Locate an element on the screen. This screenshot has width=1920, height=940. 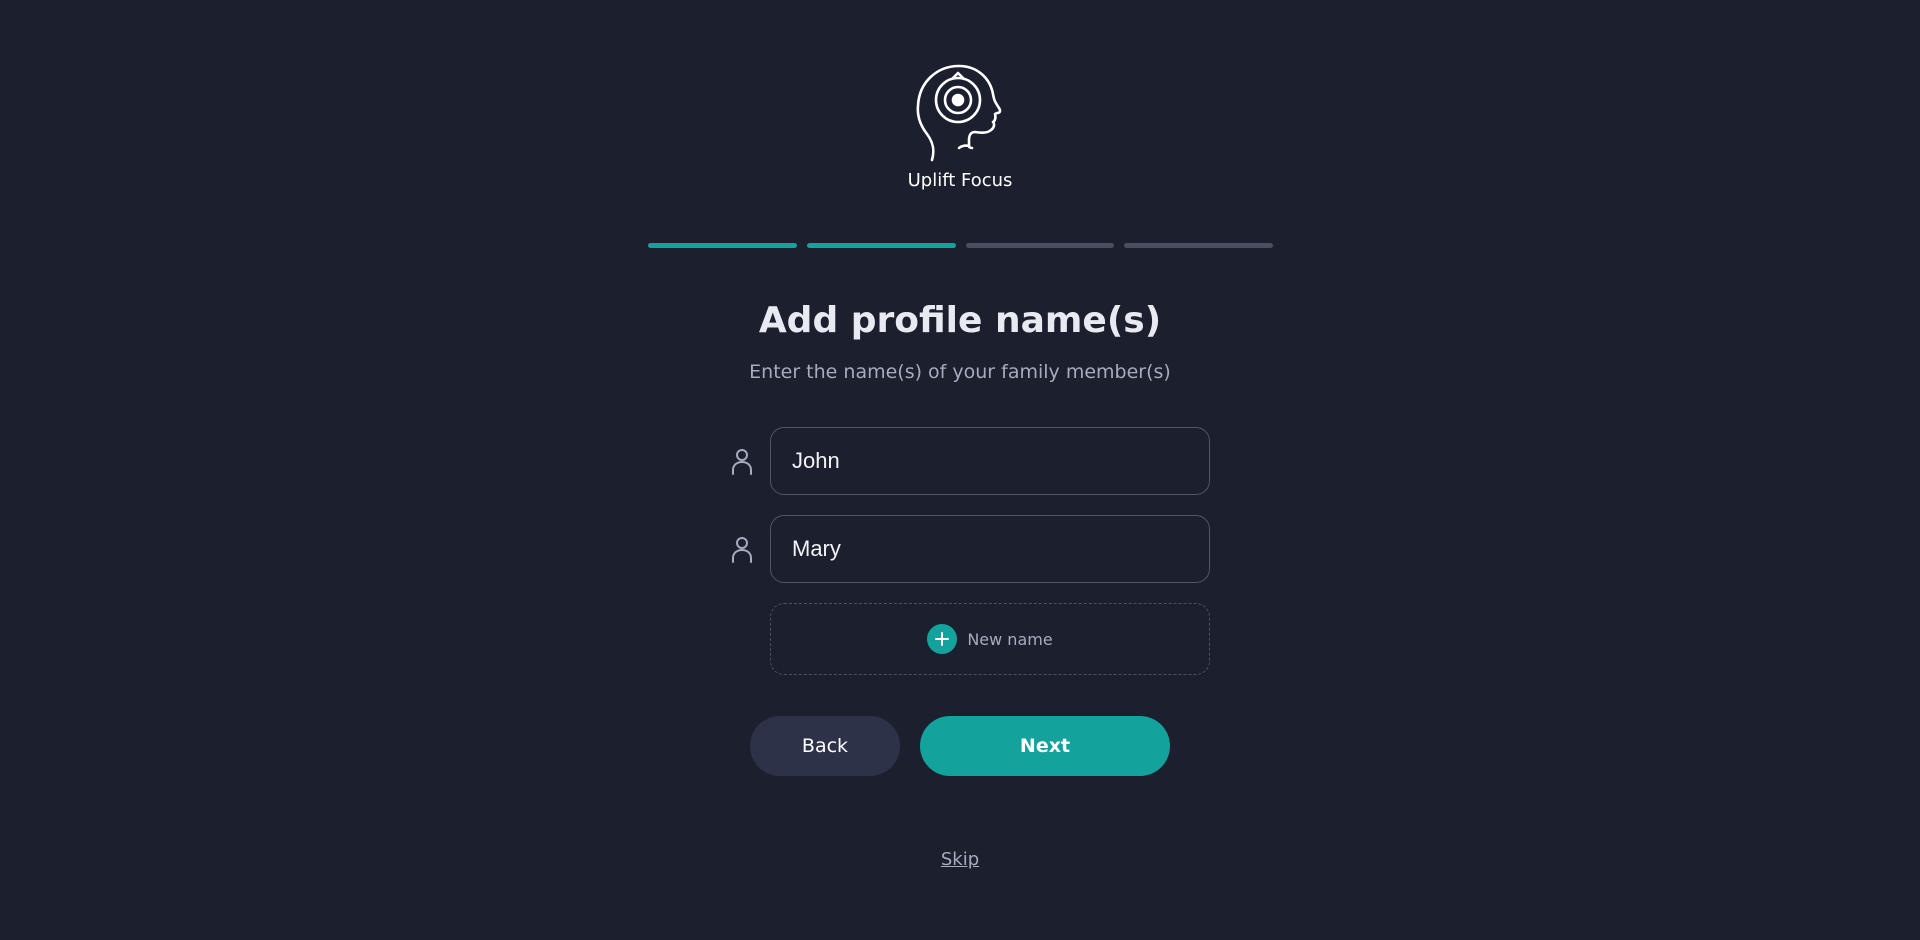
add-new-name-button: New name is located at coordinates (990, 639).